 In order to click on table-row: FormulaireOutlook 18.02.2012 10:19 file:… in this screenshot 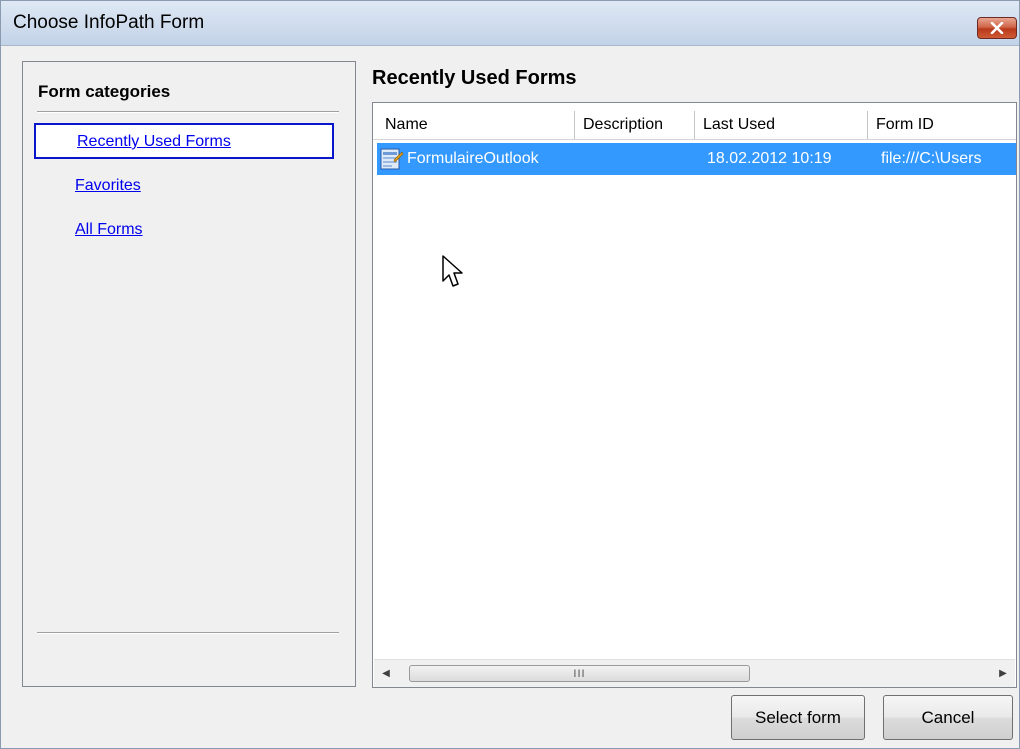, I will do `click(696, 159)`.